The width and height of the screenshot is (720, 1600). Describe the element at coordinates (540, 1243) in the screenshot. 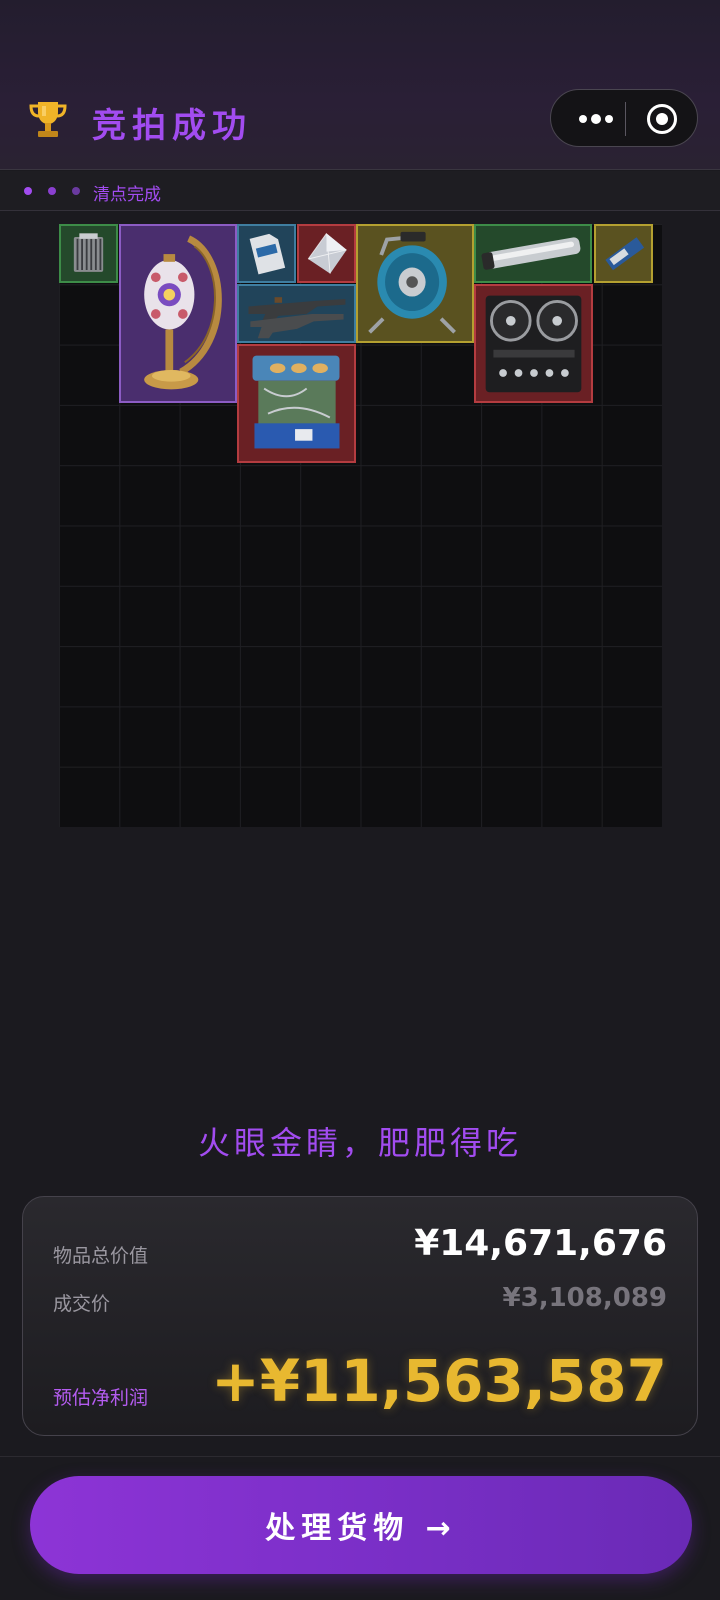

I see `total-value: ¥14,671,676` at that location.